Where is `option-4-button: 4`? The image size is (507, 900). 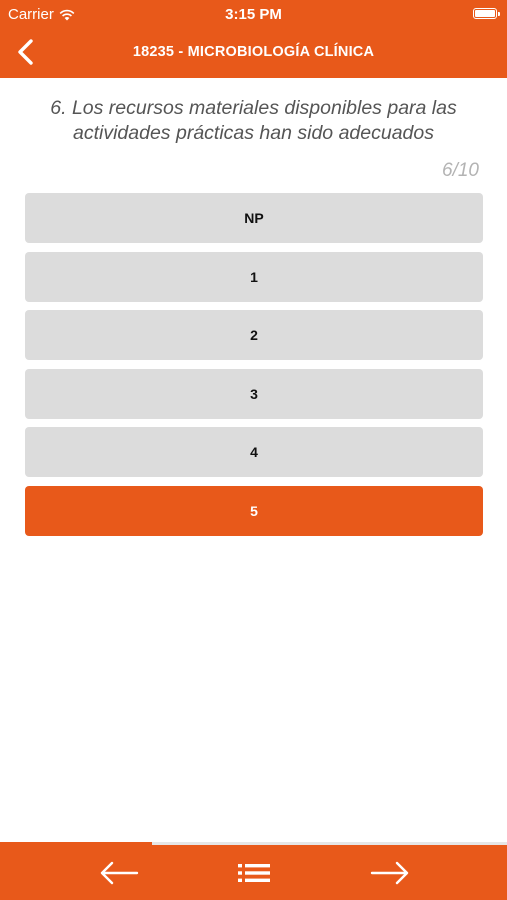
option-4-button: 4 is located at coordinates (254, 452).